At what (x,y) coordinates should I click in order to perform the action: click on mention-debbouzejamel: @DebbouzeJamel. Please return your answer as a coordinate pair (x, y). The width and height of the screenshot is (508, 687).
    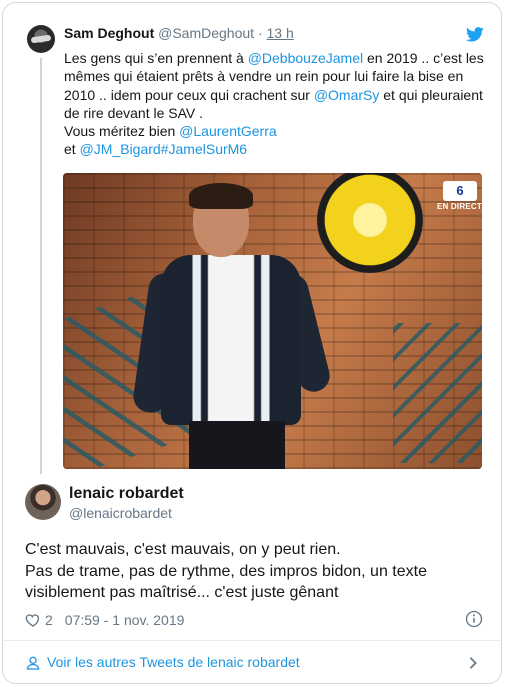
    Looking at the image, I should click on (305, 58).